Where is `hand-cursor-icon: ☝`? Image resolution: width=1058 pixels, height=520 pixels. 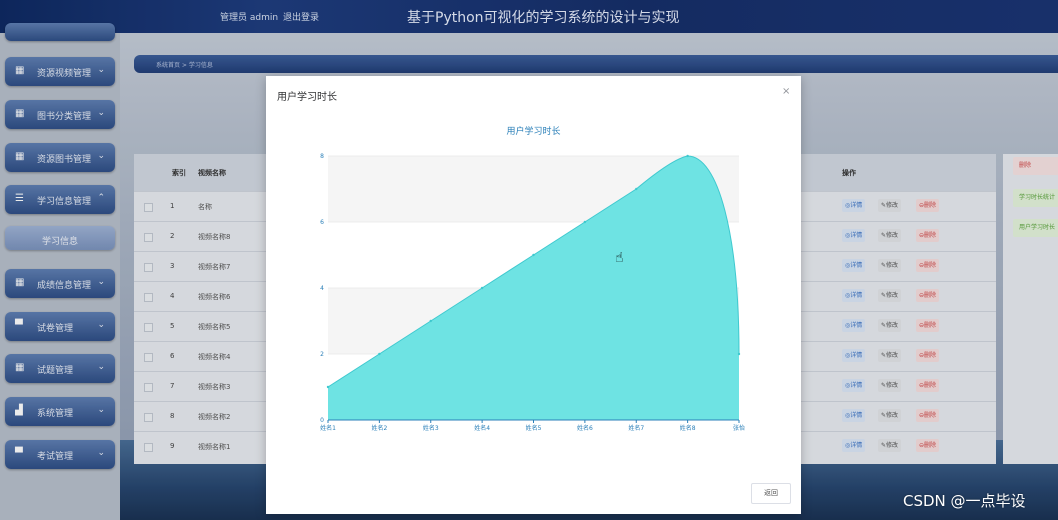 hand-cursor-icon: ☝ is located at coordinates (619, 258).